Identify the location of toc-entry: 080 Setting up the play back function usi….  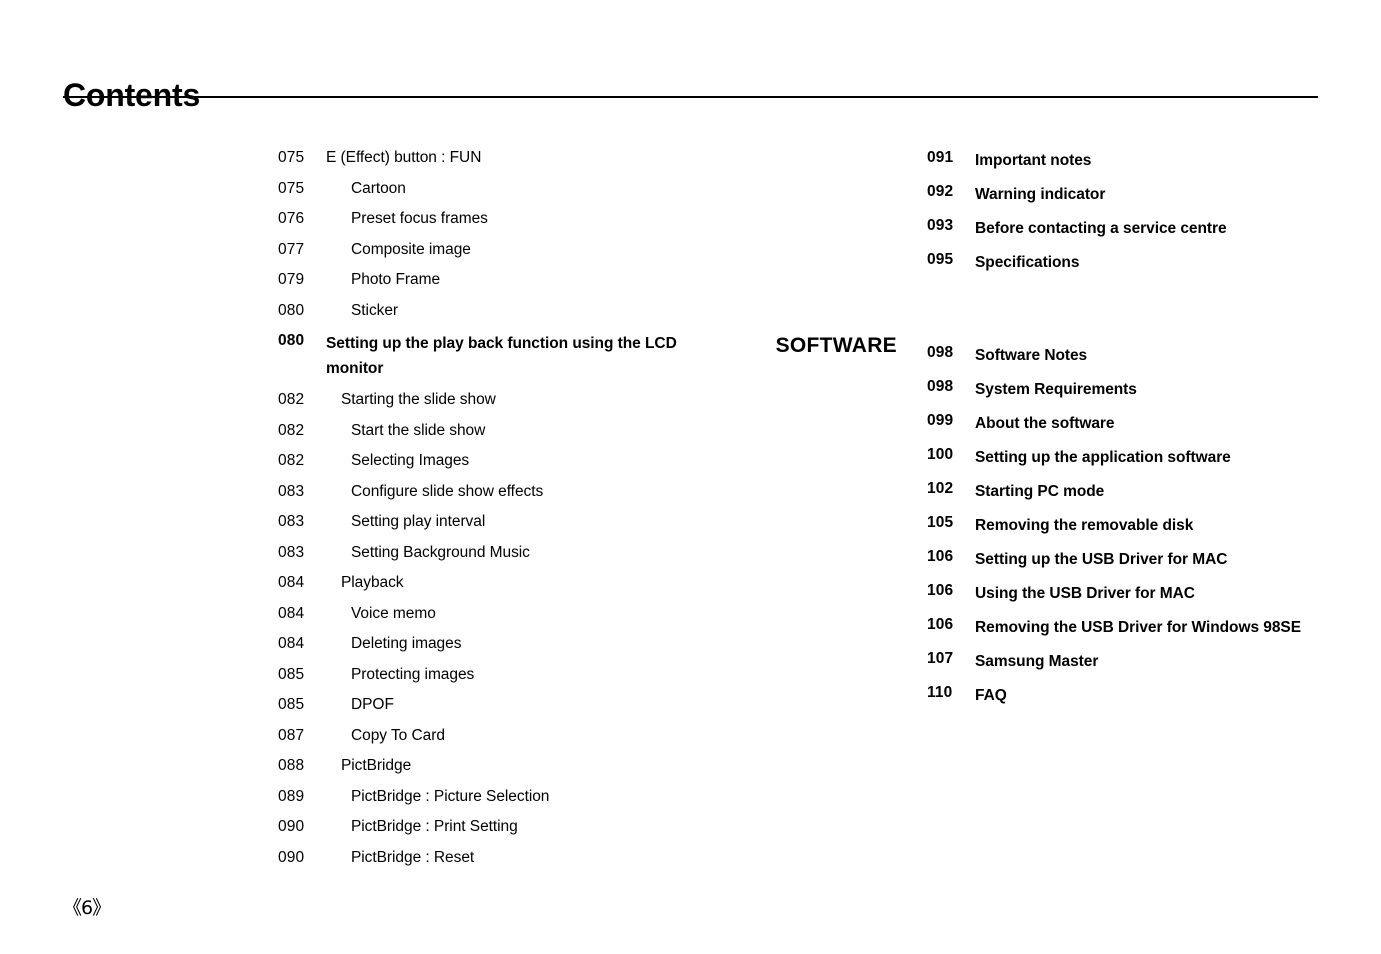
(493, 356).